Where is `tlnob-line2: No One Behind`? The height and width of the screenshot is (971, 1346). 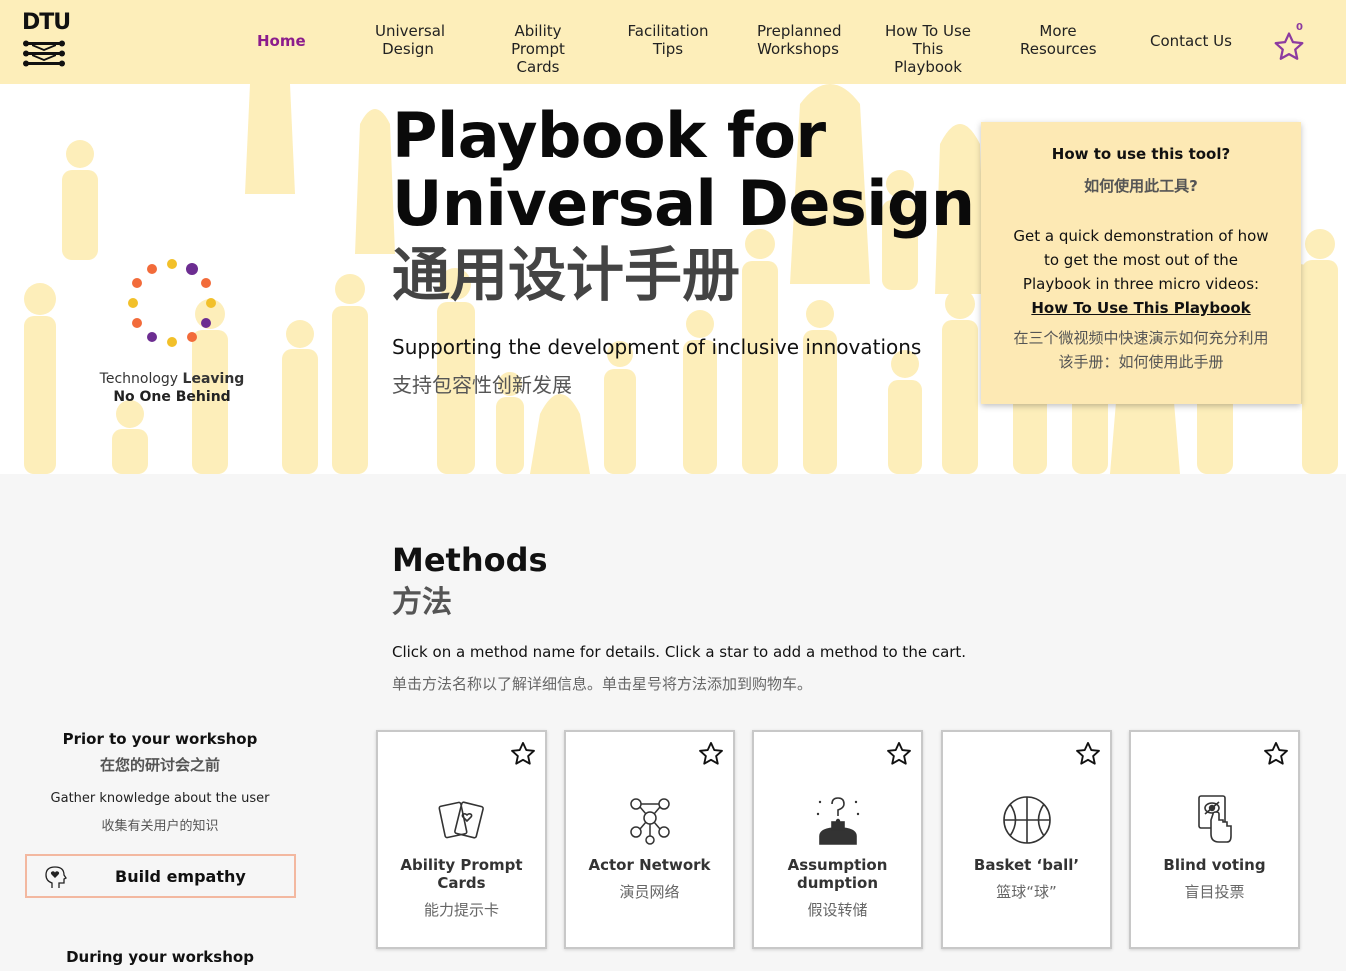 tlnob-line2: No One Behind is located at coordinates (172, 397).